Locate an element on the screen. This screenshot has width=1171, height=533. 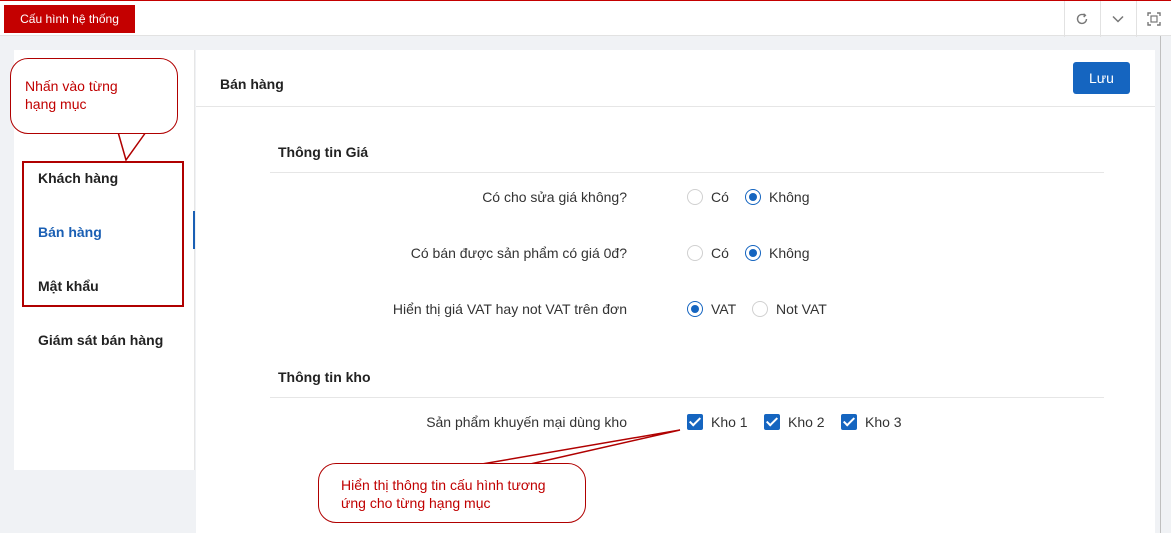
callout-sidebar-text: Nhấn vào từng hạng mục is located at coordinates (71, 95).